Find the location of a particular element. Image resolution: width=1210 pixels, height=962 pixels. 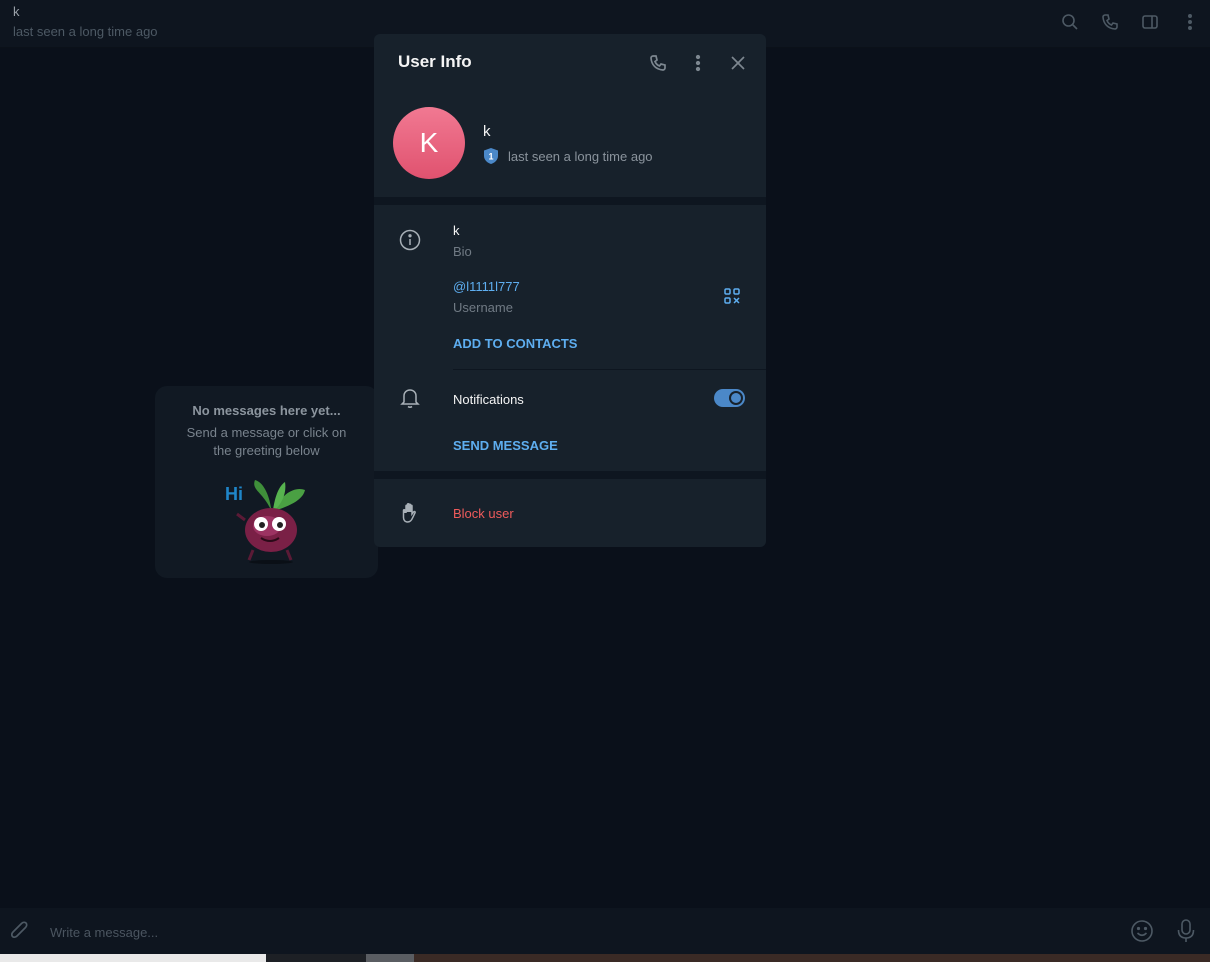

chat-header-actions is located at coordinates (1130, 22).